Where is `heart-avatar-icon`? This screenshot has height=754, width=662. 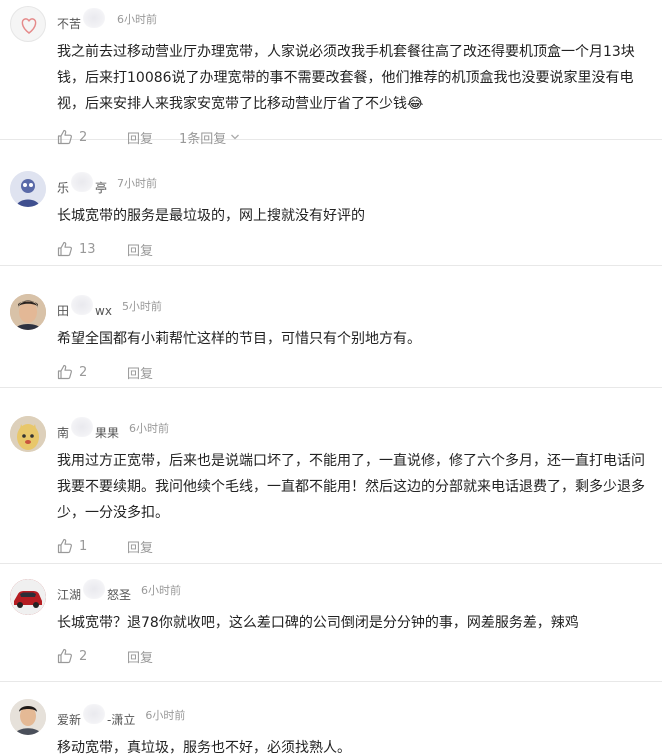 heart-avatar-icon is located at coordinates (29, 26).